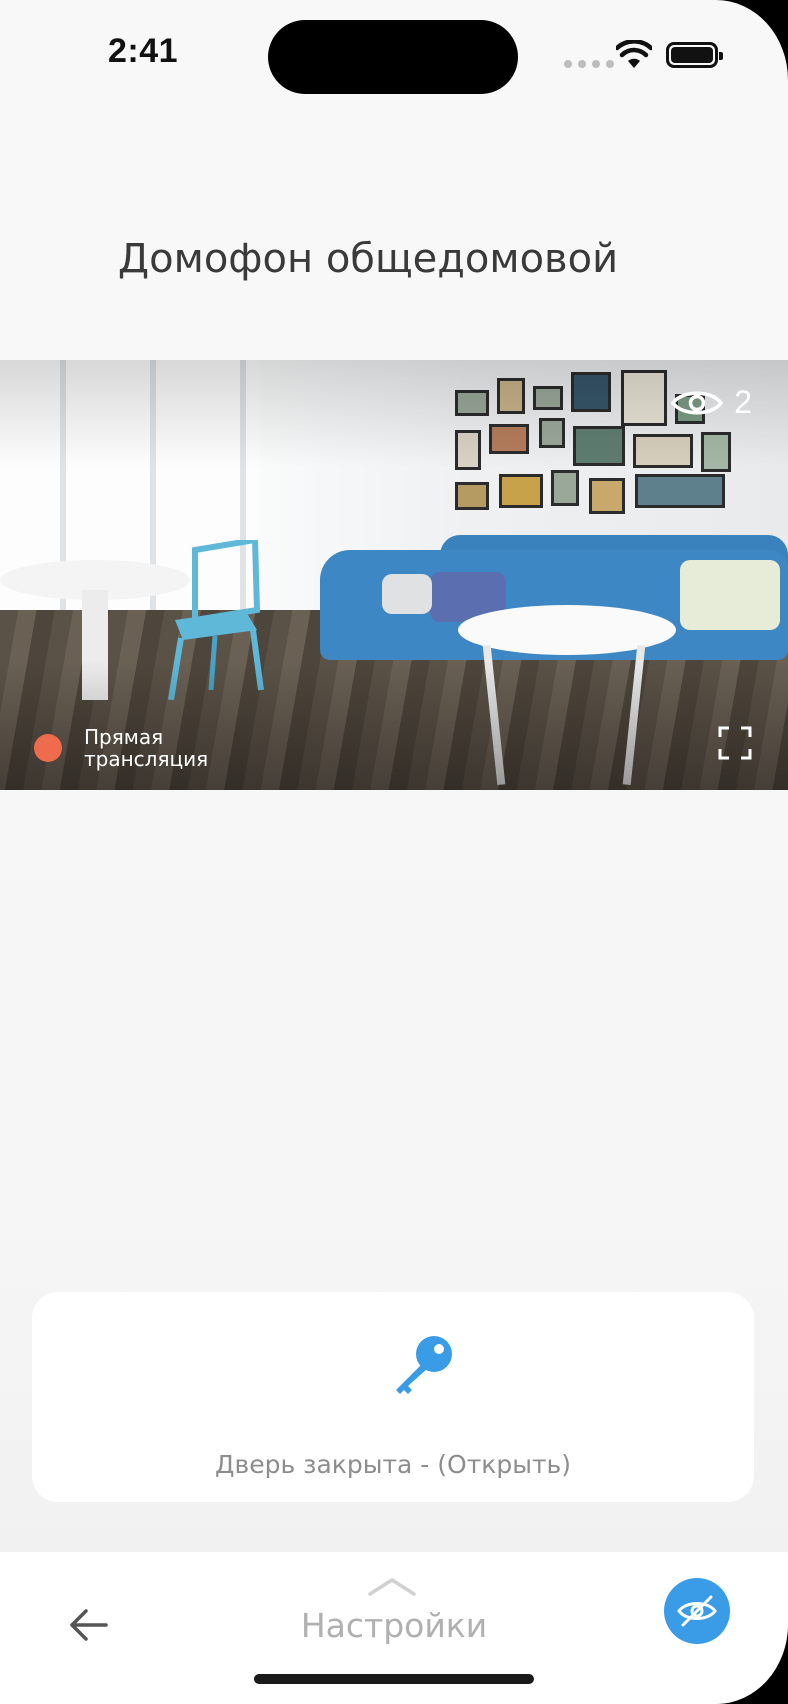 The image size is (788, 1704). What do you see at coordinates (48, 748) in the screenshot?
I see `live-dot-icon` at bounding box center [48, 748].